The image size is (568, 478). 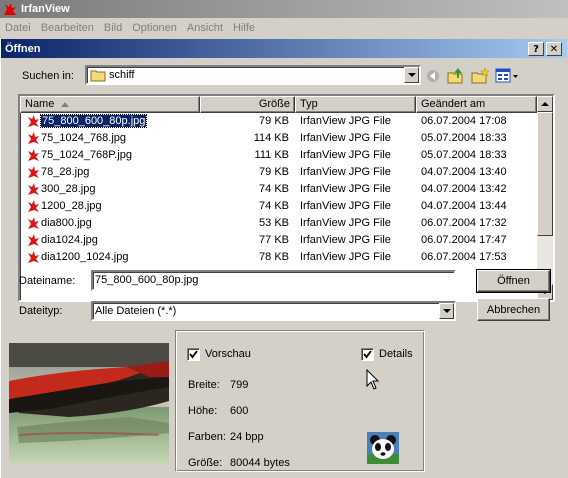 I want to click on filetype-dropdown-arrow, so click(x=446, y=311).